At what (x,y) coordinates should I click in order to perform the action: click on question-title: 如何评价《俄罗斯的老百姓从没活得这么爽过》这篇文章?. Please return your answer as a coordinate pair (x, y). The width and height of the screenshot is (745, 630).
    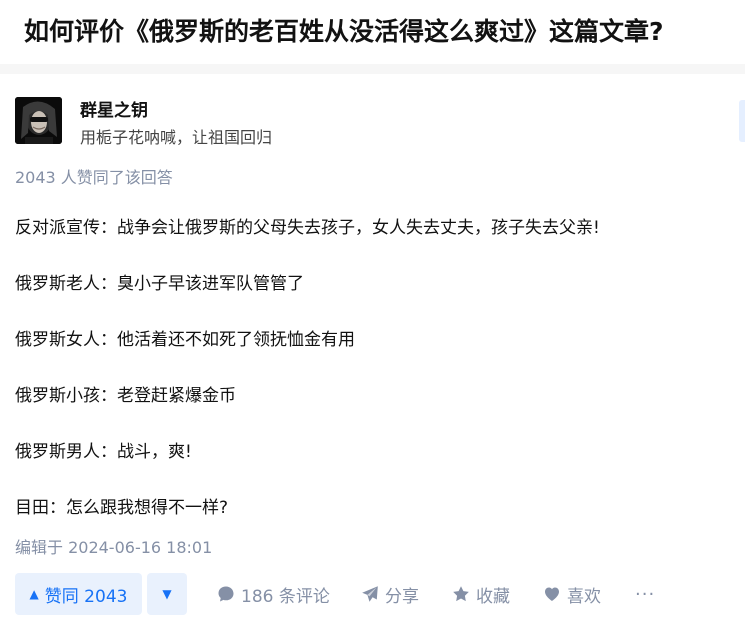
    Looking at the image, I should click on (344, 32).